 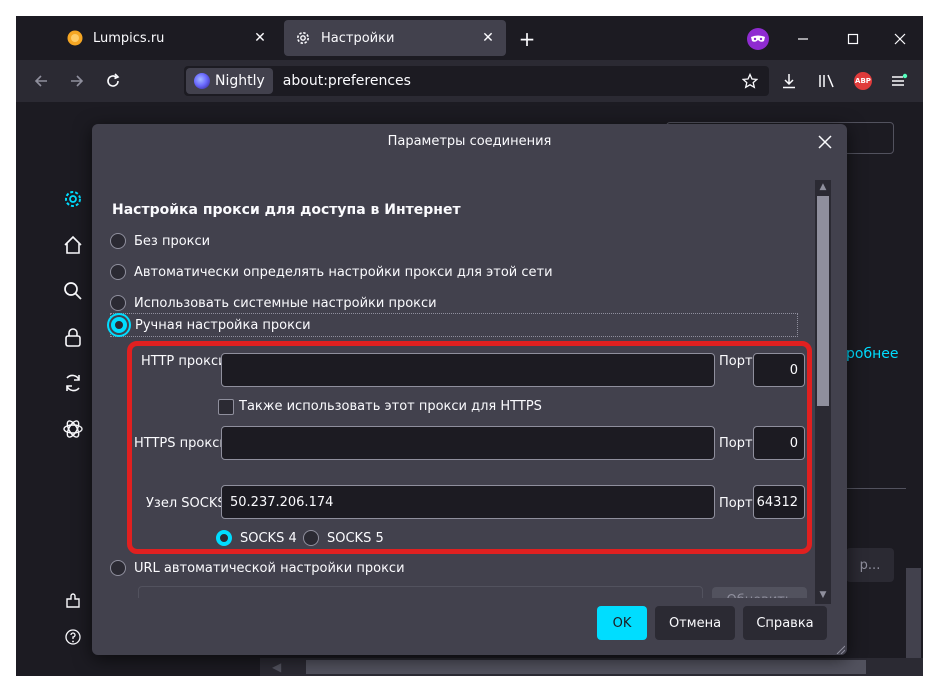 What do you see at coordinates (840, 649) in the screenshot?
I see `resize-grip-icon` at bounding box center [840, 649].